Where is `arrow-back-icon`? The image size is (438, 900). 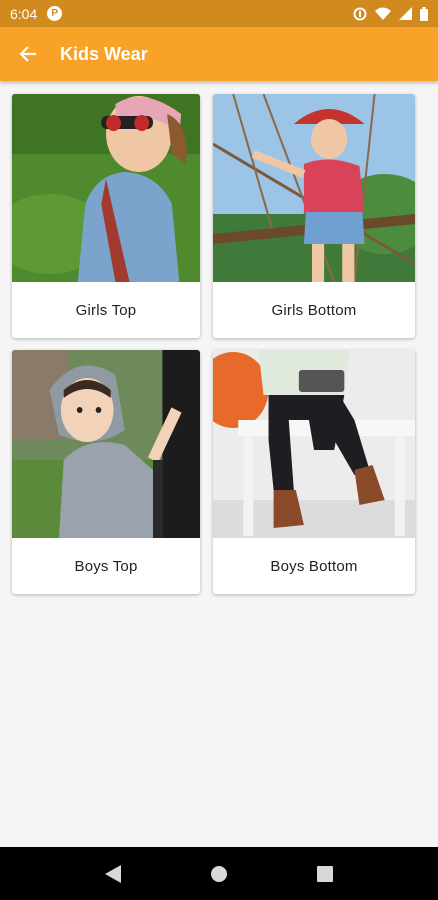
arrow-back-icon is located at coordinates (27, 54).